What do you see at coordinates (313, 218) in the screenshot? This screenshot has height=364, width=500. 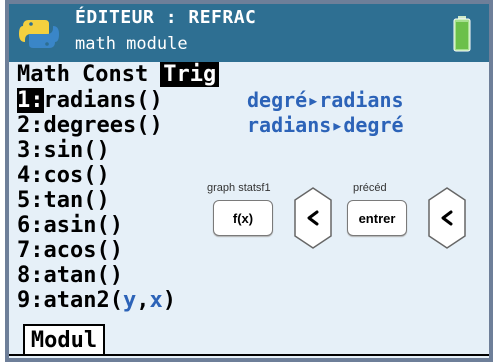 I see `left-arrow-key-icon` at bounding box center [313, 218].